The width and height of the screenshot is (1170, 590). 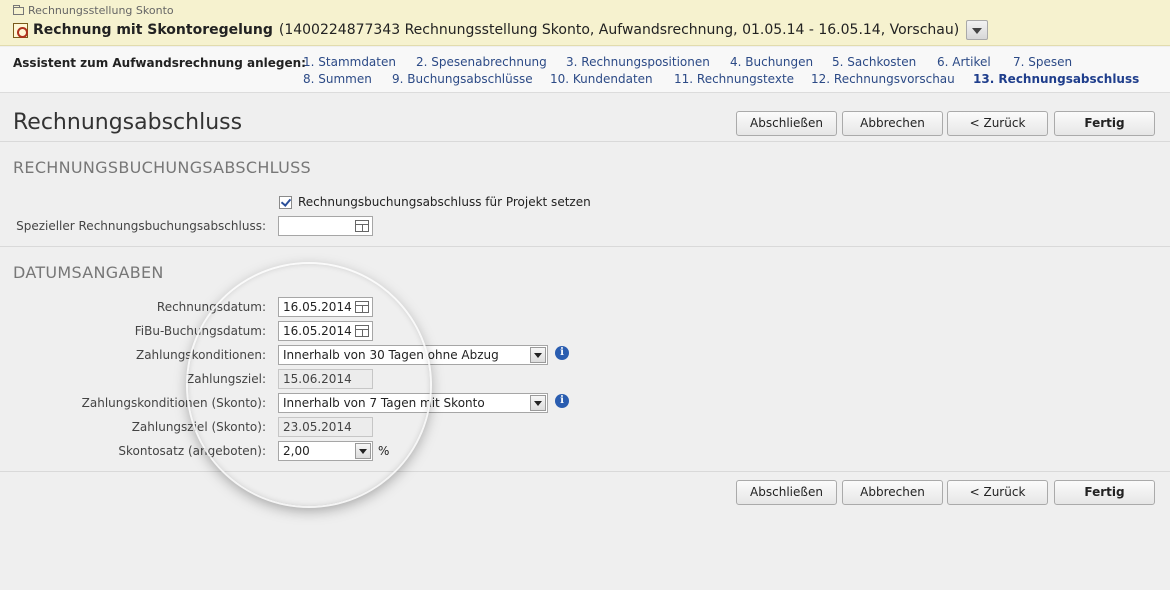 What do you see at coordinates (413, 355) in the screenshot?
I see `payment-terms-select: Innerhalb von 30 Tagen ohne Abzug` at bounding box center [413, 355].